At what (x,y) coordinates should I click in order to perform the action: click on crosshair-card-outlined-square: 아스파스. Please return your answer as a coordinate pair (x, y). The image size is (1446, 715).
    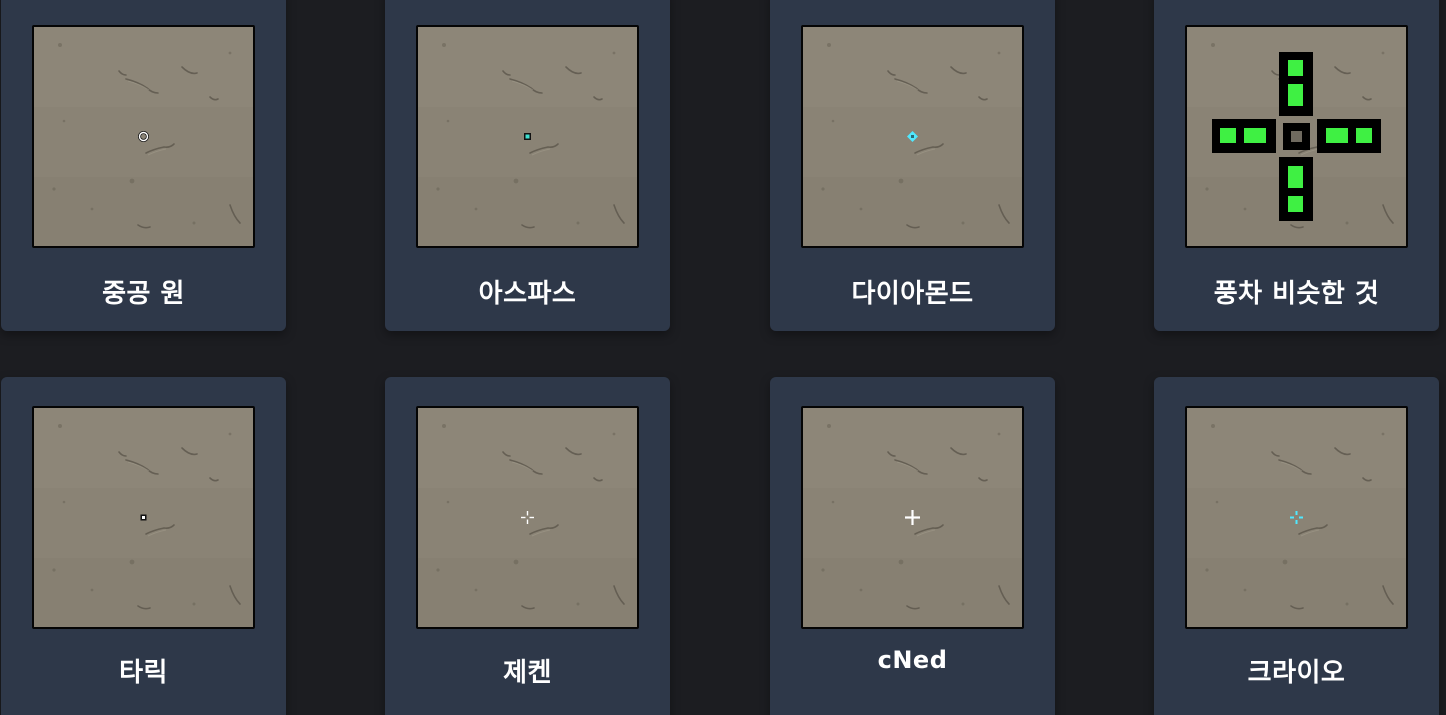
    Looking at the image, I should click on (527, 165).